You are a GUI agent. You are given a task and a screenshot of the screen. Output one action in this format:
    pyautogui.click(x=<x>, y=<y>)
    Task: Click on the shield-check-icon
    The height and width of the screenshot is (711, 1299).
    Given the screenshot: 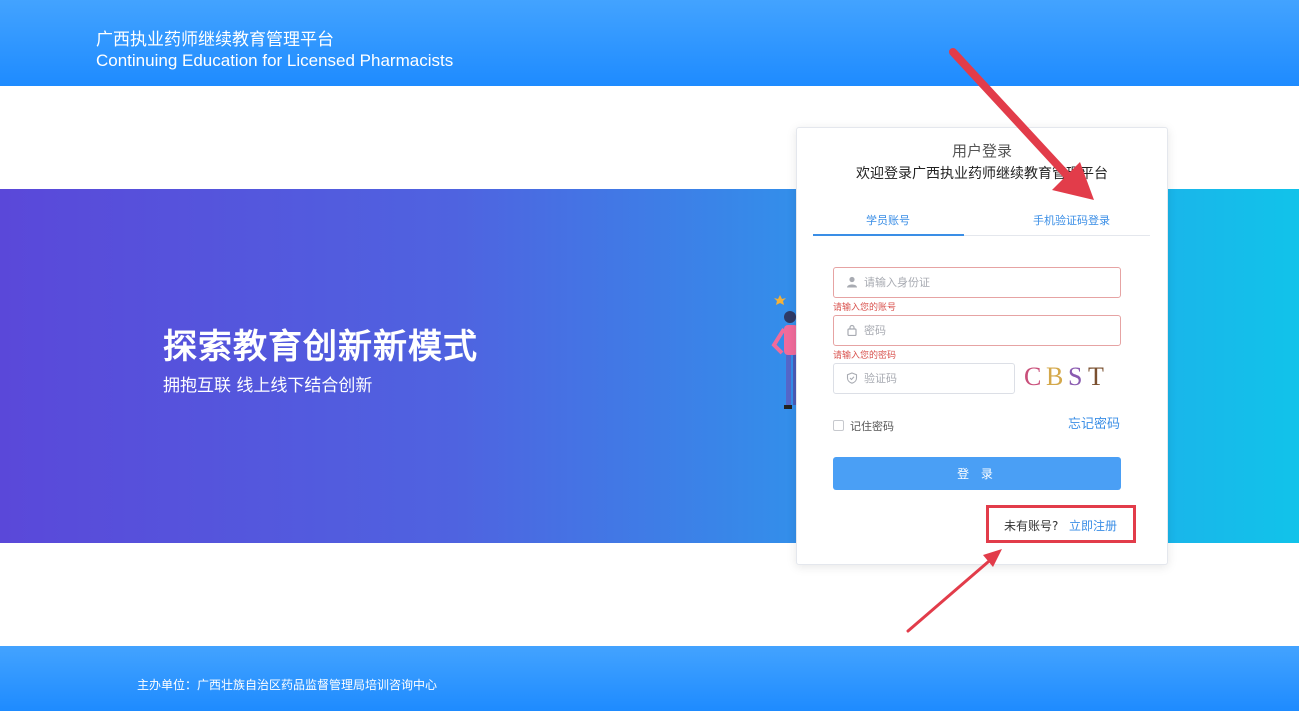 What is the action you would take?
    pyautogui.click(x=852, y=379)
    